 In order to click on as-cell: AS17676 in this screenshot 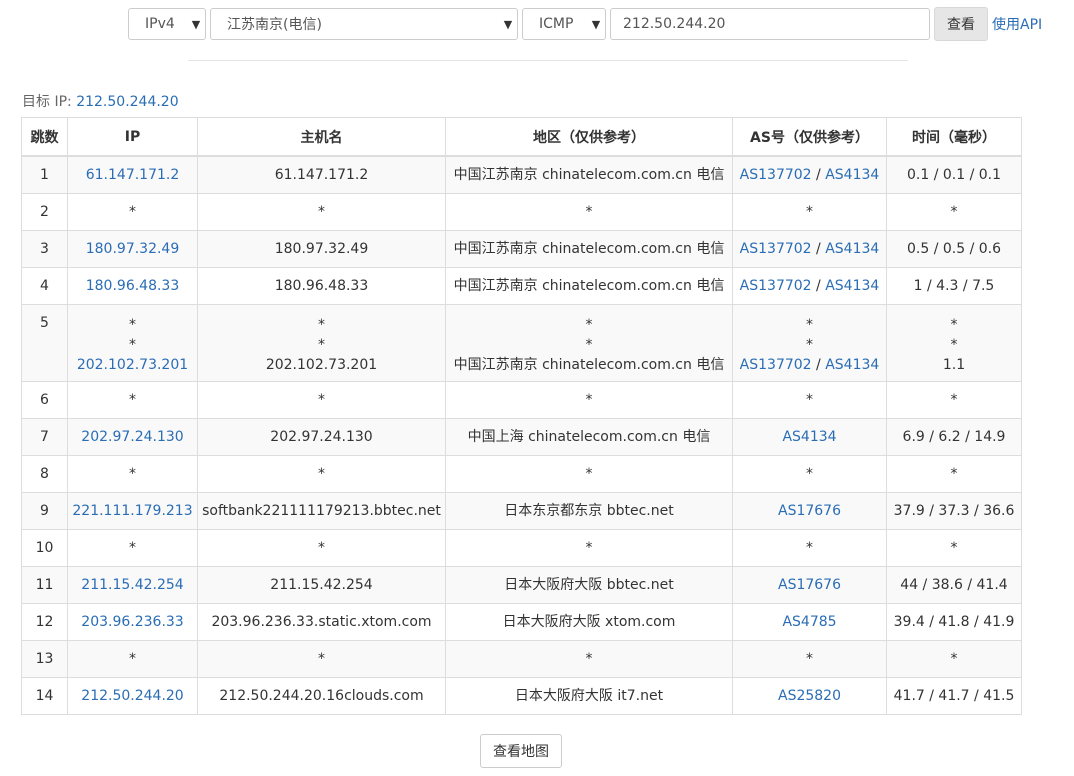, I will do `click(809, 585)`.